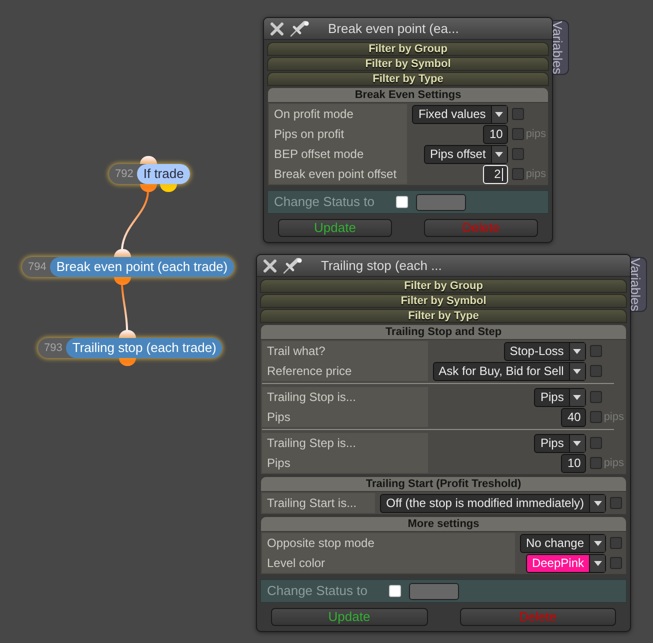  What do you see at coordinates (443, 484) in the screenshot?
I see `section-header: Trailing Start (Profit Treshold)` at bounding box center [443, 484].